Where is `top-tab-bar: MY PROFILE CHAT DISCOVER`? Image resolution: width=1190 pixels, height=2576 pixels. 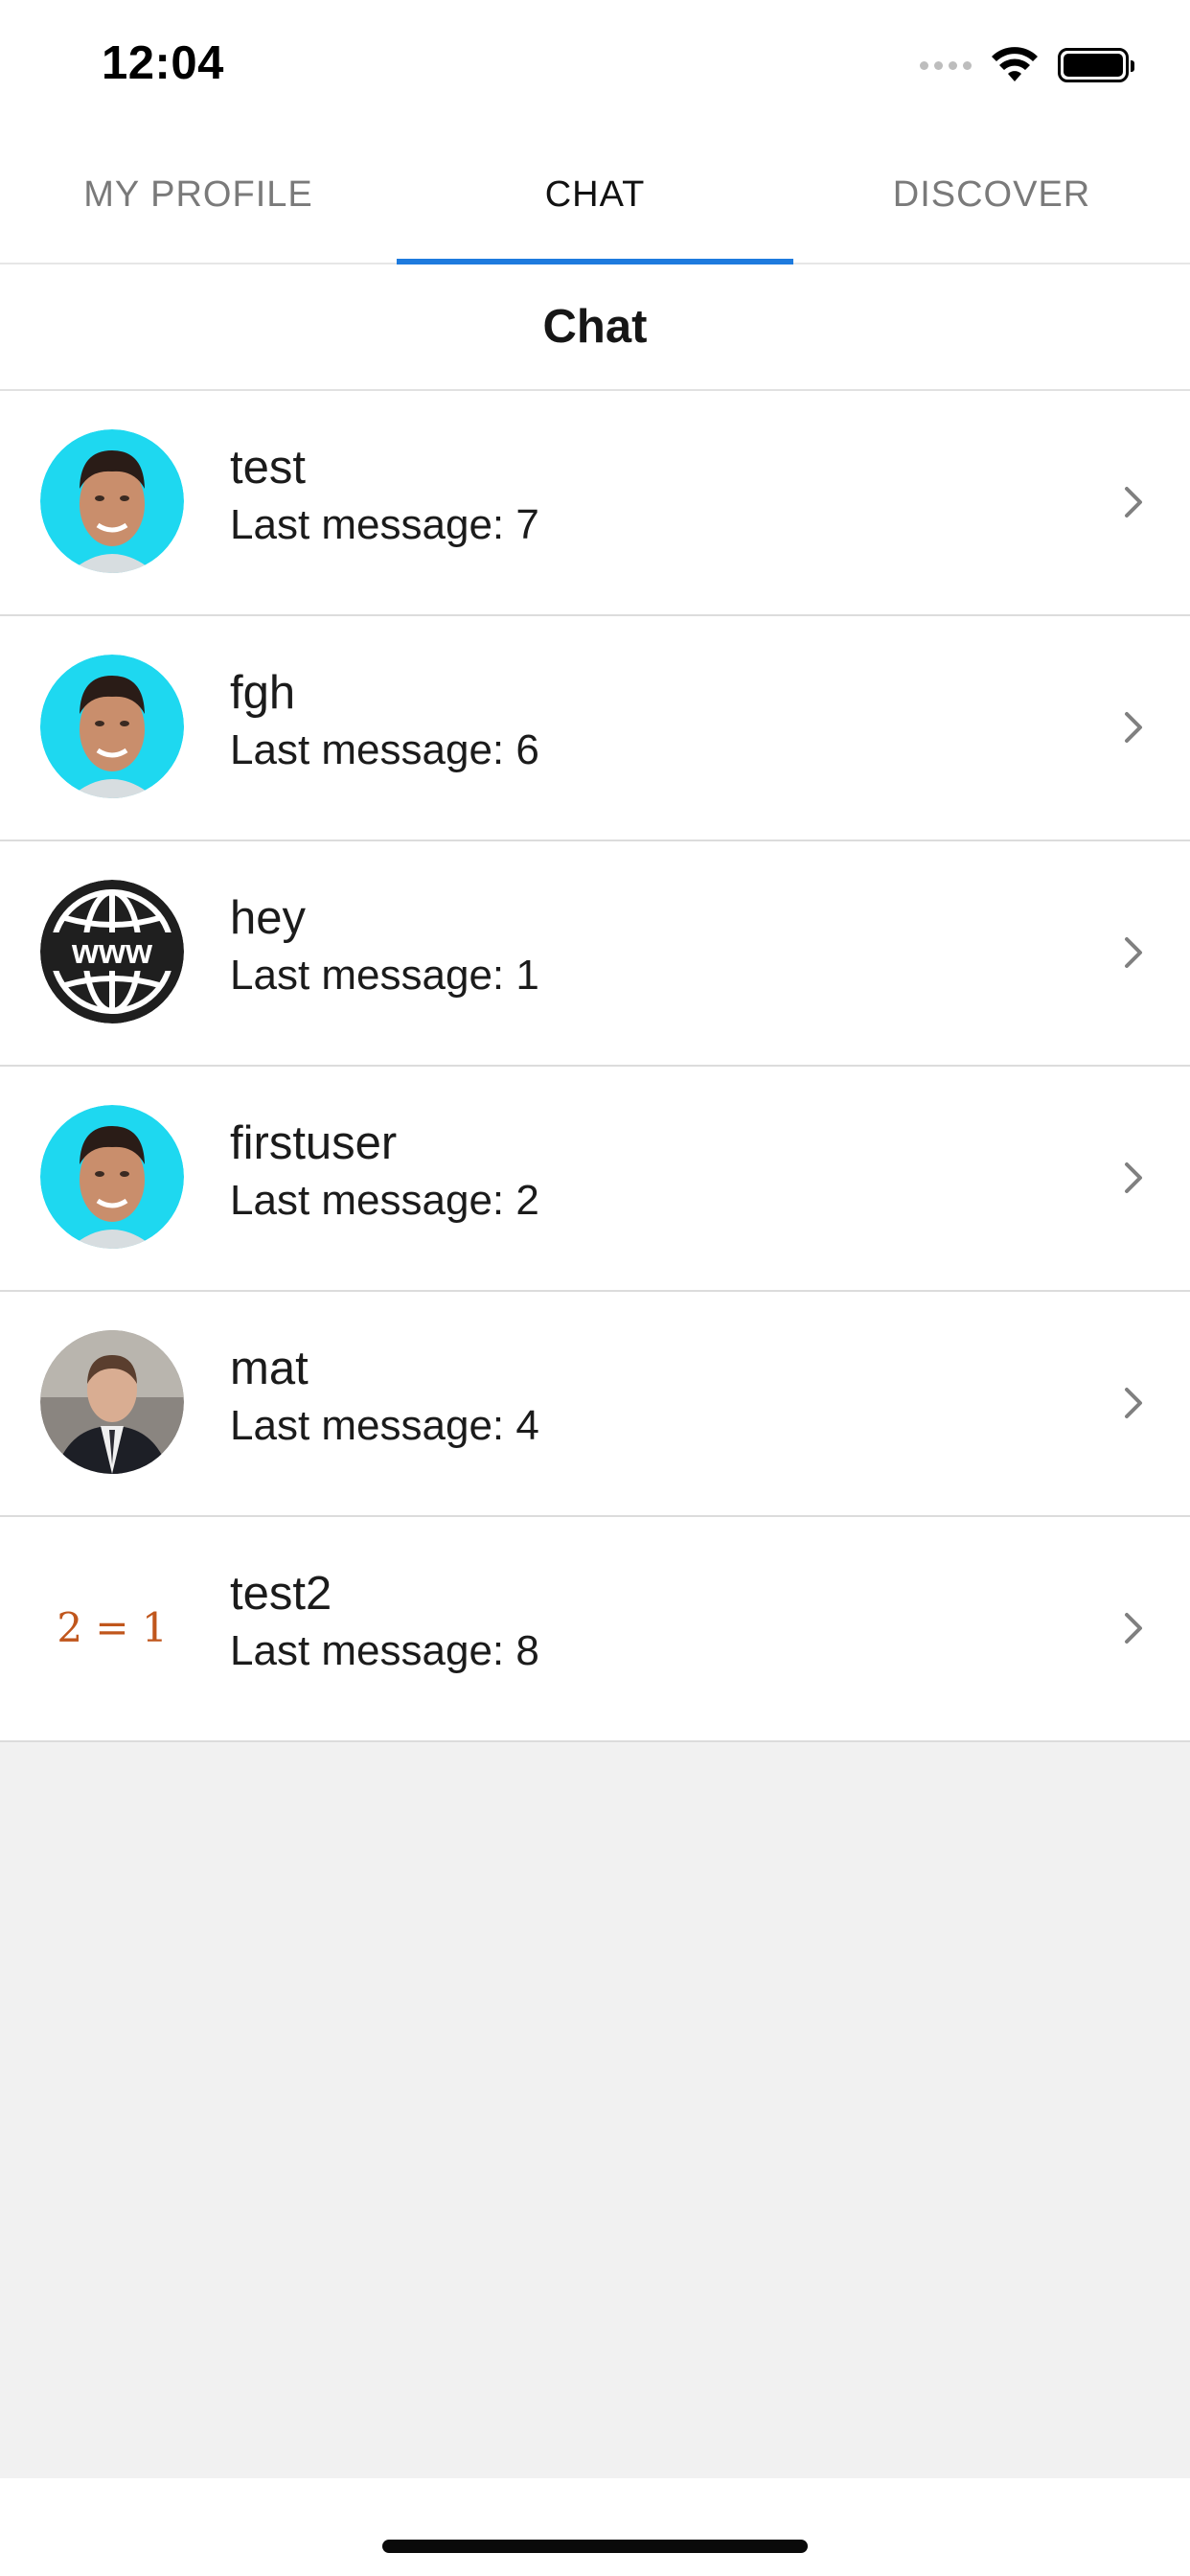 top-tab-bar: MY PROFILE CHAT DISCOVER is located at coordinates (595, 195).